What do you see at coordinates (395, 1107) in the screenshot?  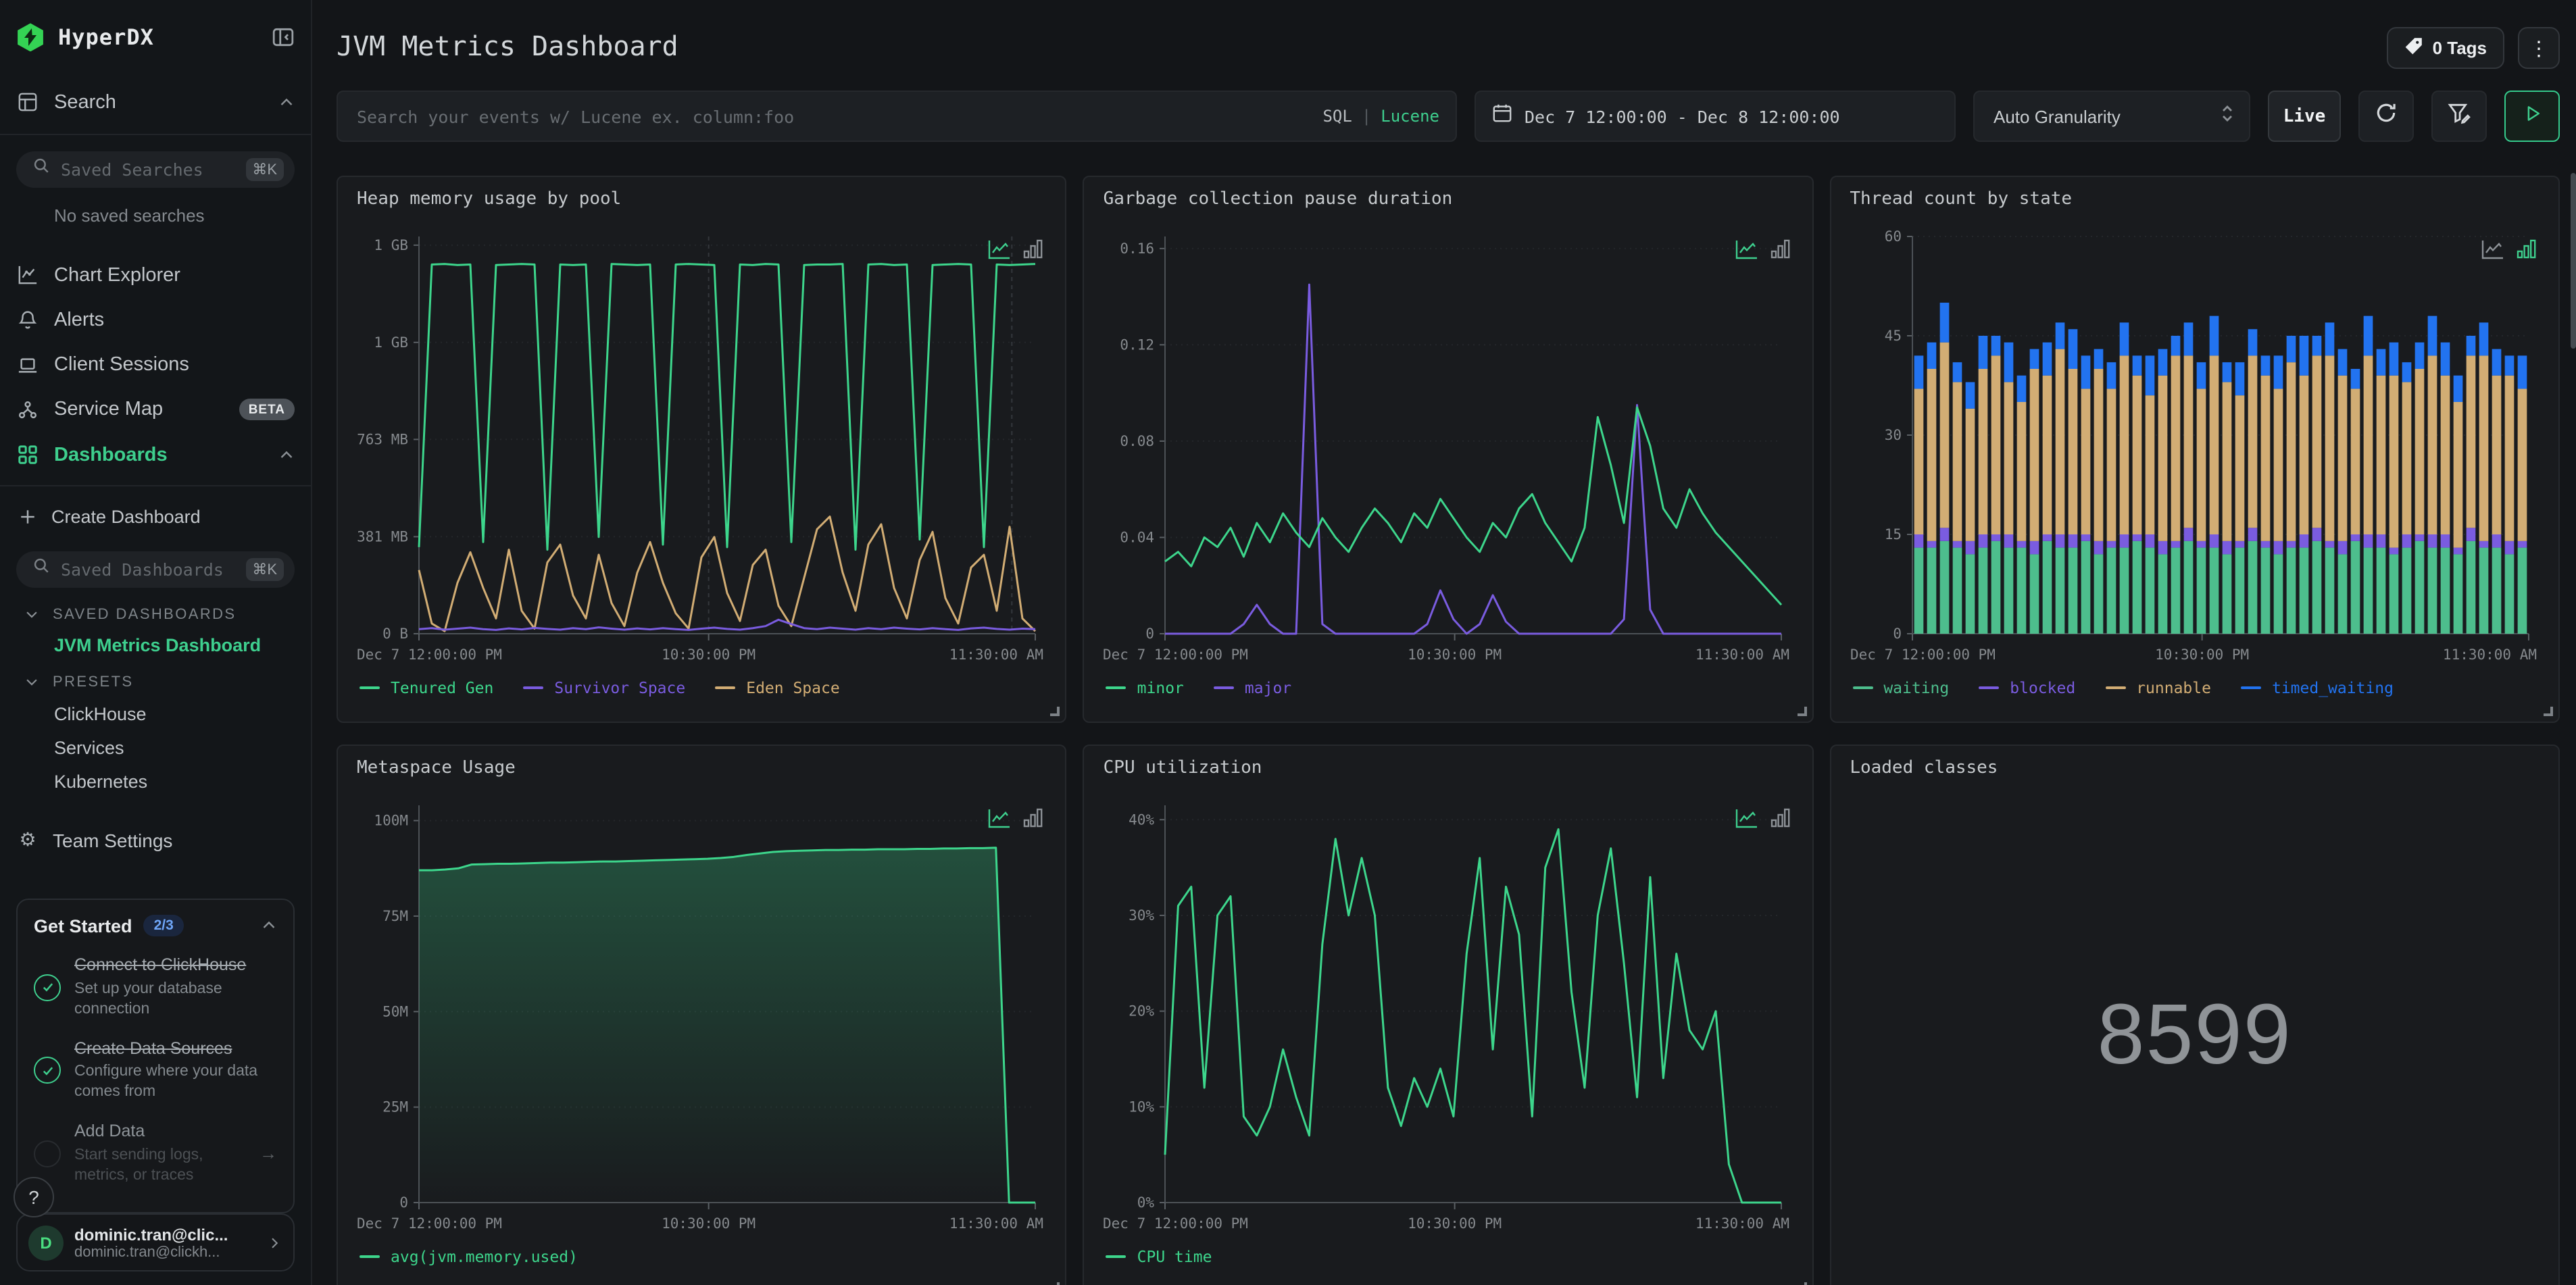 I see `svg-text: 25M` at bounding box center [395, 1107].